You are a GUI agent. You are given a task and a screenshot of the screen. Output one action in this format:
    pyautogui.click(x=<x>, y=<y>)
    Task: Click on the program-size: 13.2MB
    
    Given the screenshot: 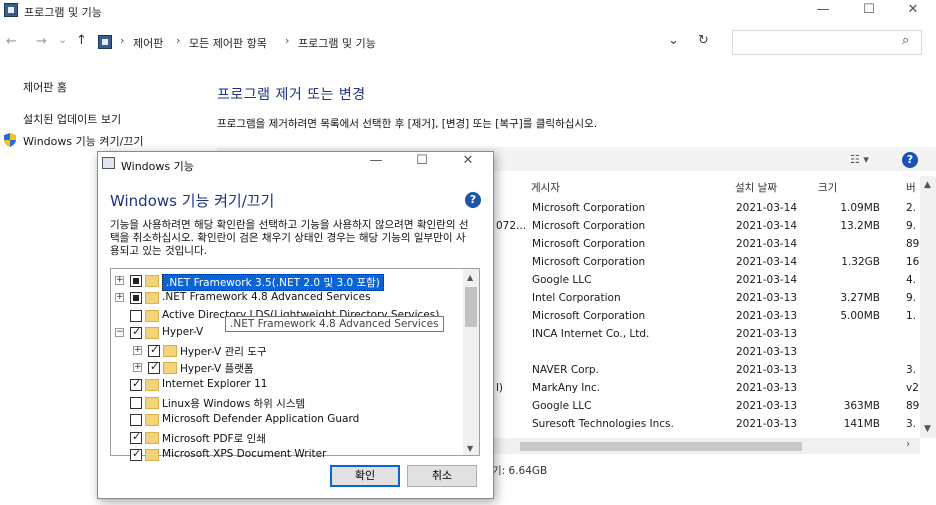 What is the action you would take?
    pyautogui.click(x=860, y=226)
    